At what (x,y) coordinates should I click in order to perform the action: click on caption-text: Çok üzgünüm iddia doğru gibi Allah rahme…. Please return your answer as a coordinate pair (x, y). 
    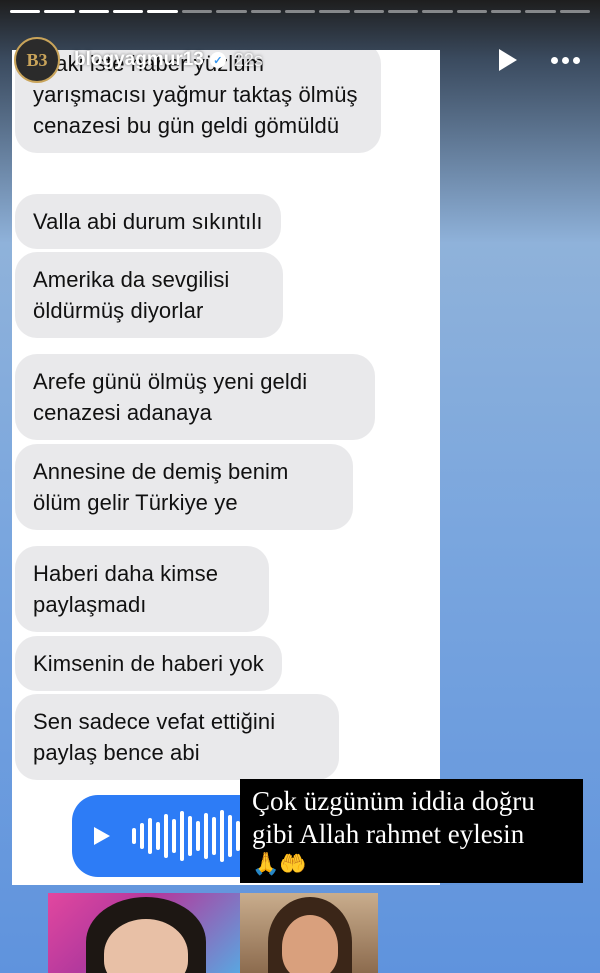
    Looking at the image, I should click on (393, 817).